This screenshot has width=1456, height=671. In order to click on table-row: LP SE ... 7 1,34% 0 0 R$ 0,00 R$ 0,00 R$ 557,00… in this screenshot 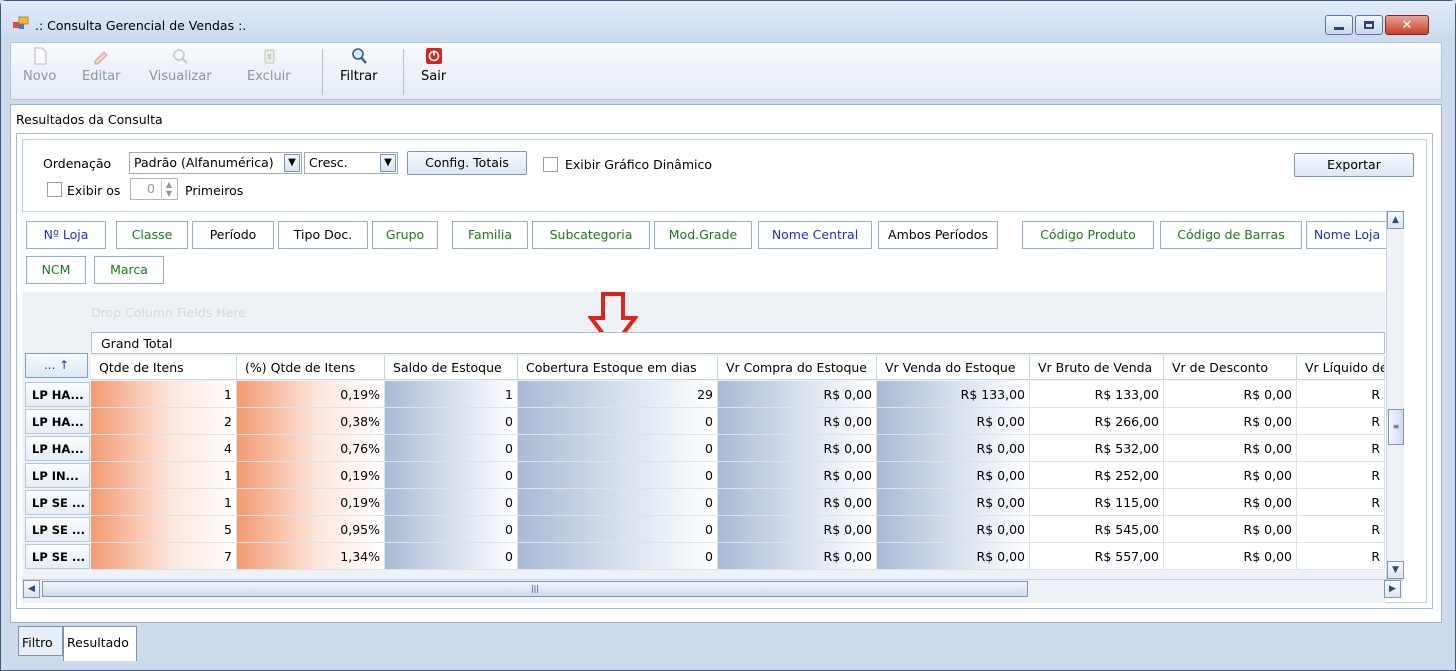, I will do `click(703, 556)`.